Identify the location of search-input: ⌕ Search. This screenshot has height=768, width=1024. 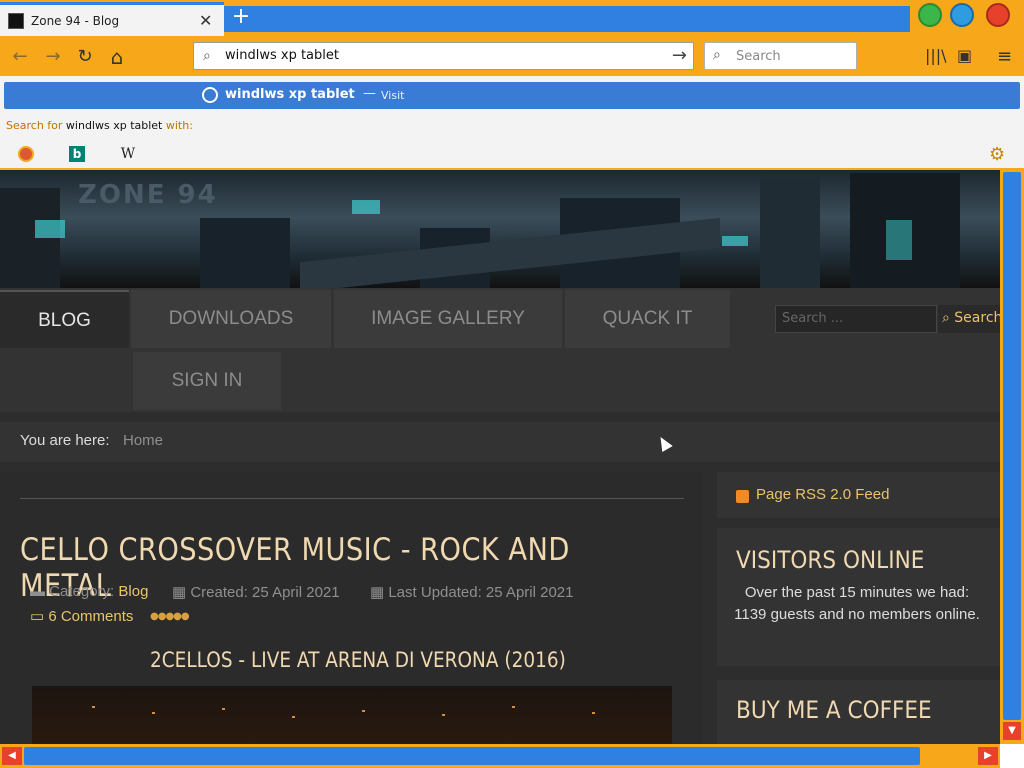
(780, 56).